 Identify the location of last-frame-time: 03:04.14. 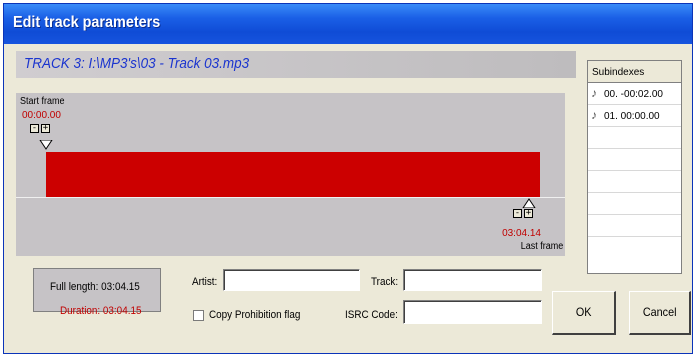
(521, 233).